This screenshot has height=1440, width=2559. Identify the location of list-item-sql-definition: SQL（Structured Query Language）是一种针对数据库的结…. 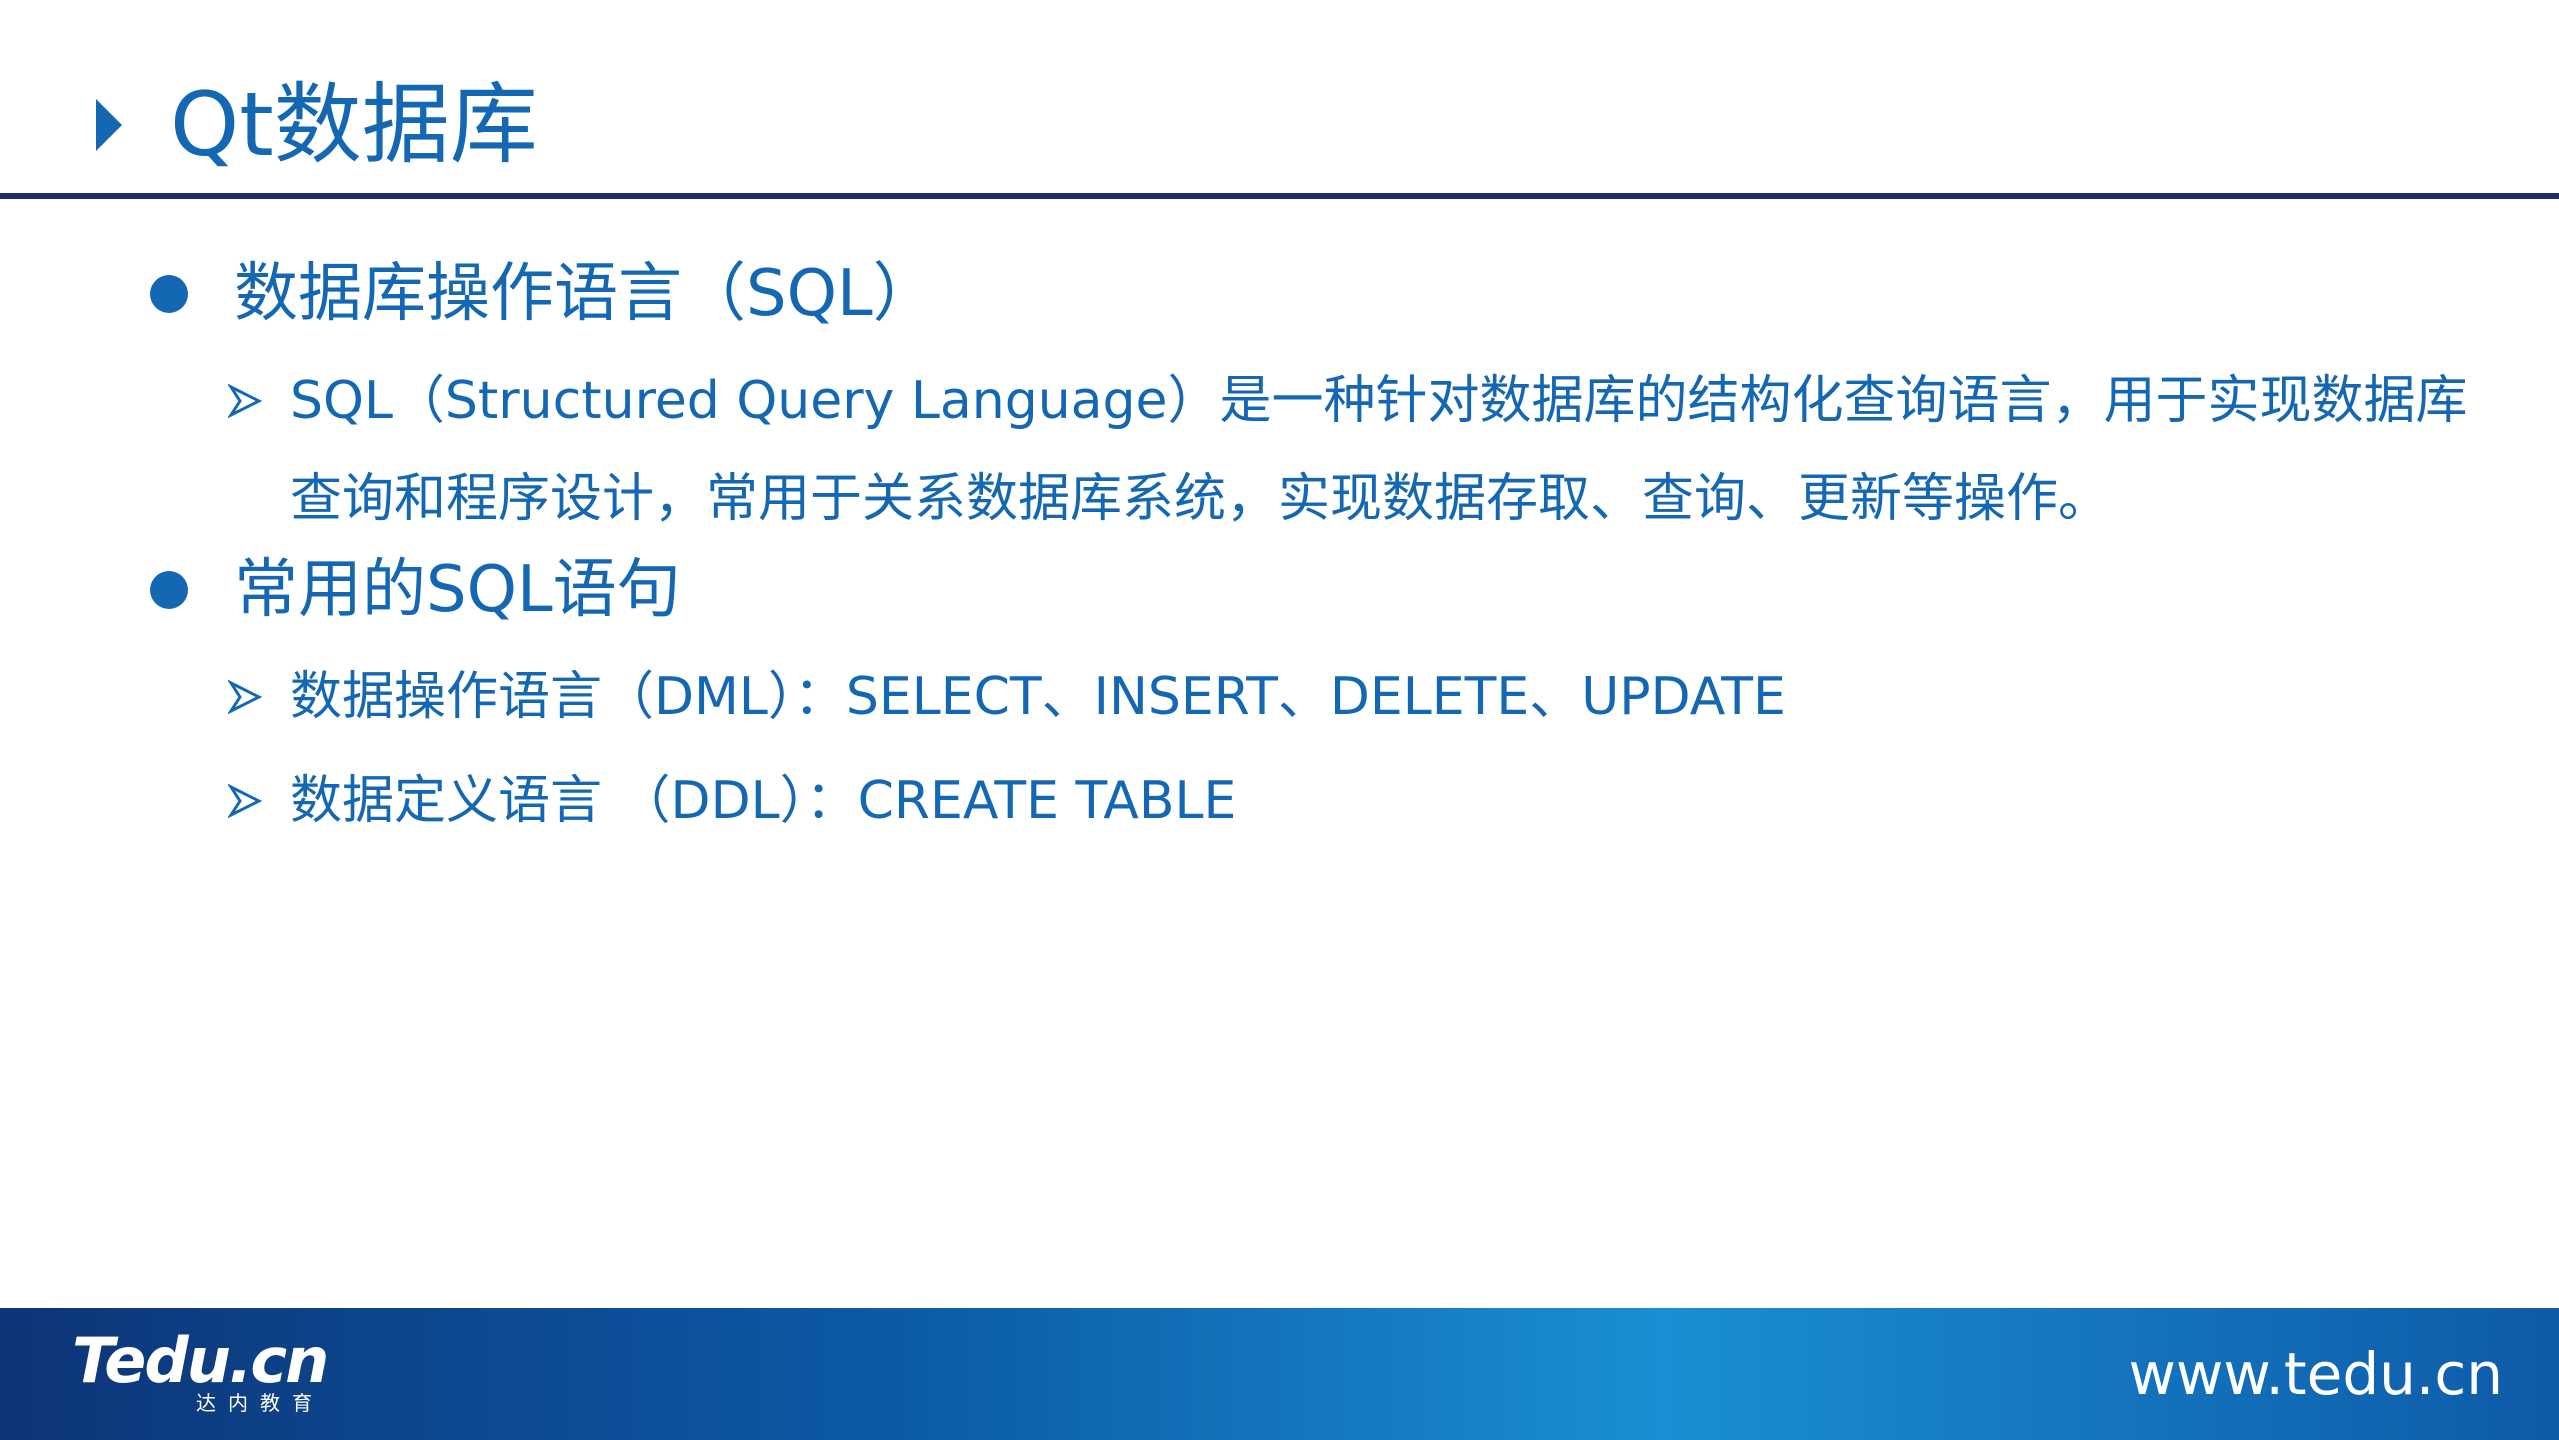
(1363, 450).